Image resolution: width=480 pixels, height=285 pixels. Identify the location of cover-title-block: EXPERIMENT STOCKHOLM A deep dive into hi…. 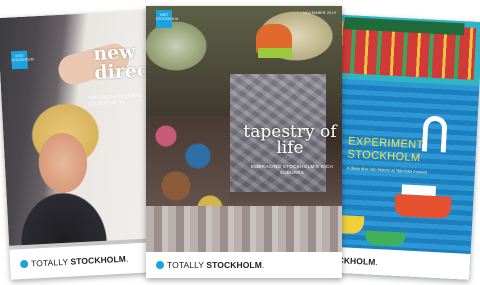
(398, 155).